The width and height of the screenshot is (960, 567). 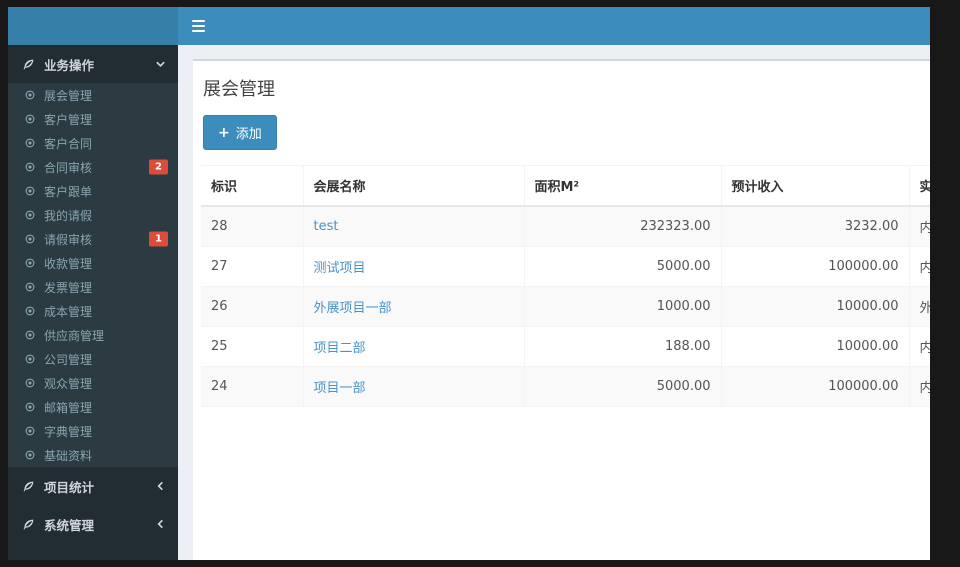 I want to click on table-row: 26 外展项目一部 1000.00 10000.00 外展项目, so click(x=565, y=306).